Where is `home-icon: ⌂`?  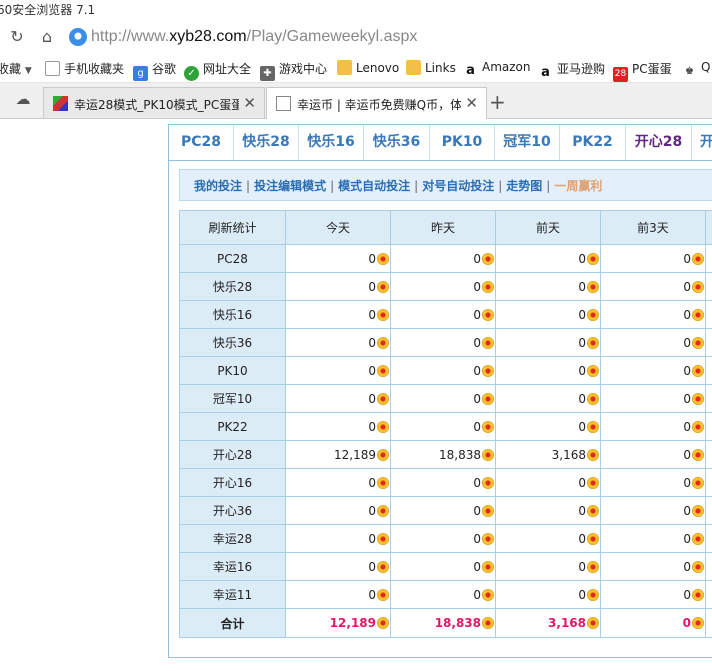
home-icon: ⌂ is located at coordinates (47, 37).